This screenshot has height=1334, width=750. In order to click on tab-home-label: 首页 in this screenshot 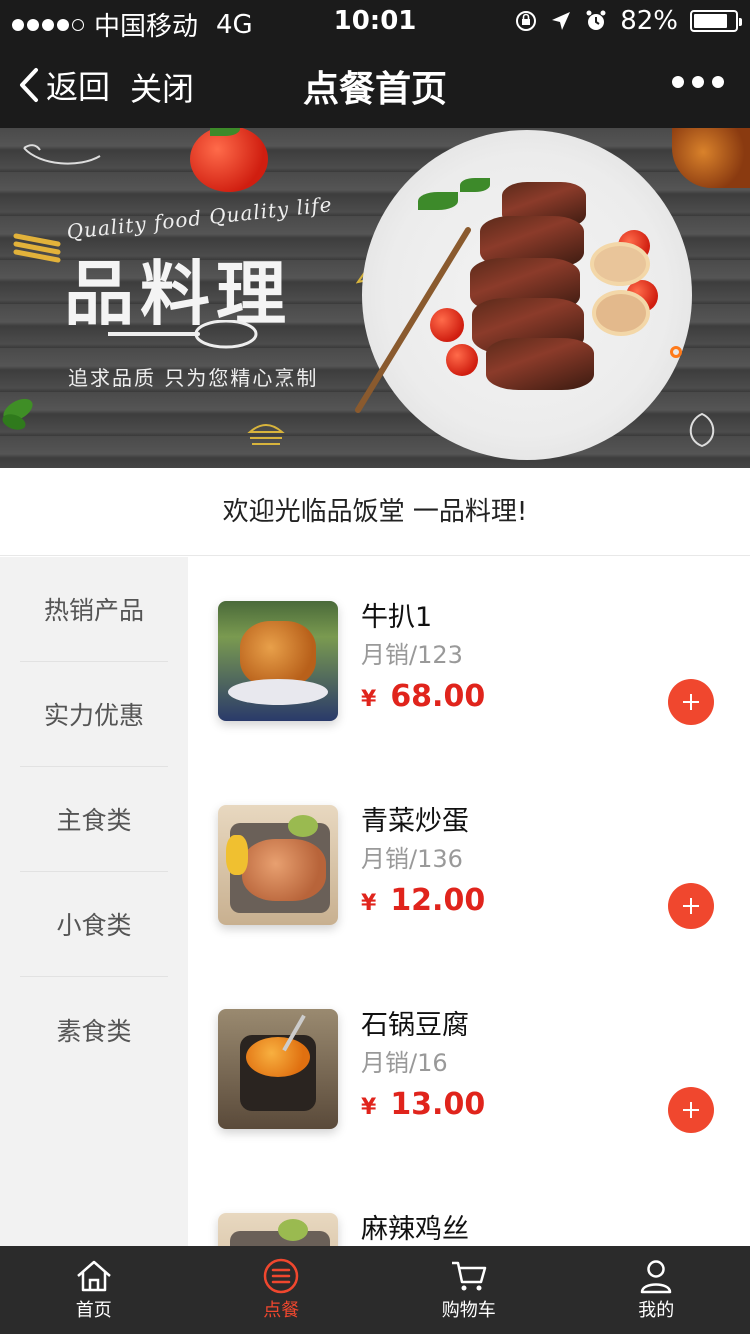, I will do `click(93, 1310)`.